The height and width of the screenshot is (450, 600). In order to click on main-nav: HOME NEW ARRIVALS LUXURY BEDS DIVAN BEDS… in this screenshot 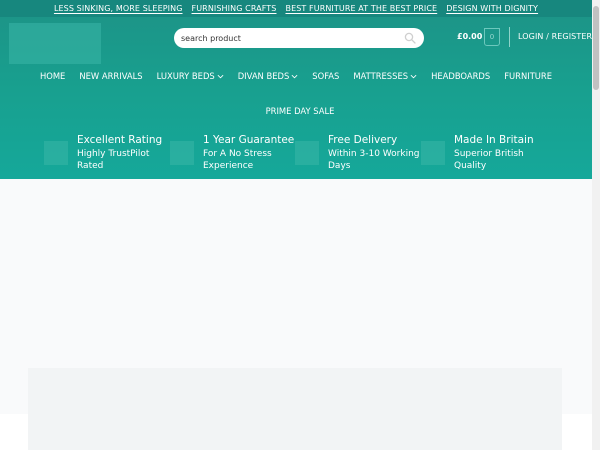, I will do `click(296, 76)`.